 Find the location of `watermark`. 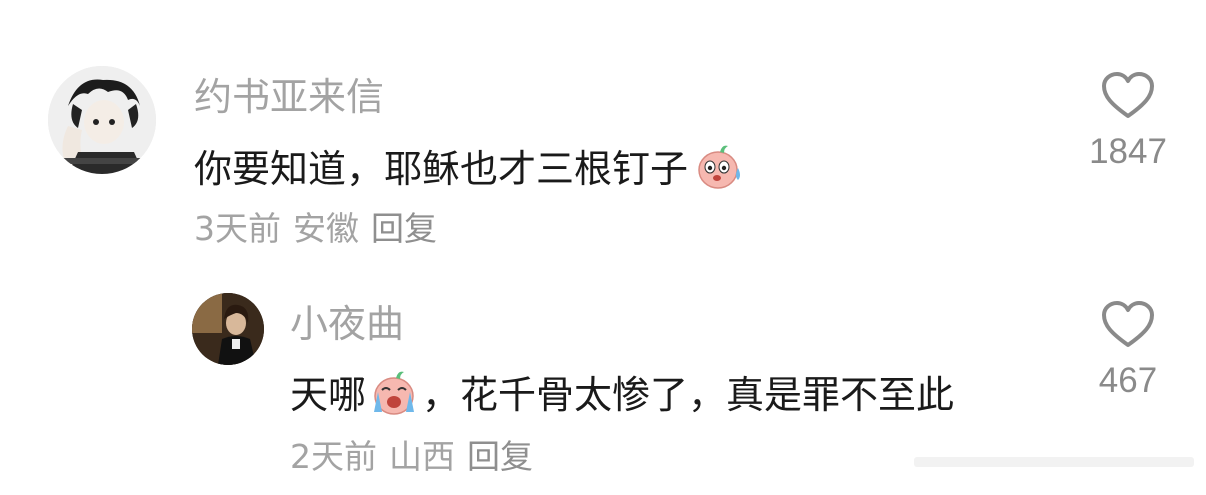

watermark is located at coordinates (1054, 464).